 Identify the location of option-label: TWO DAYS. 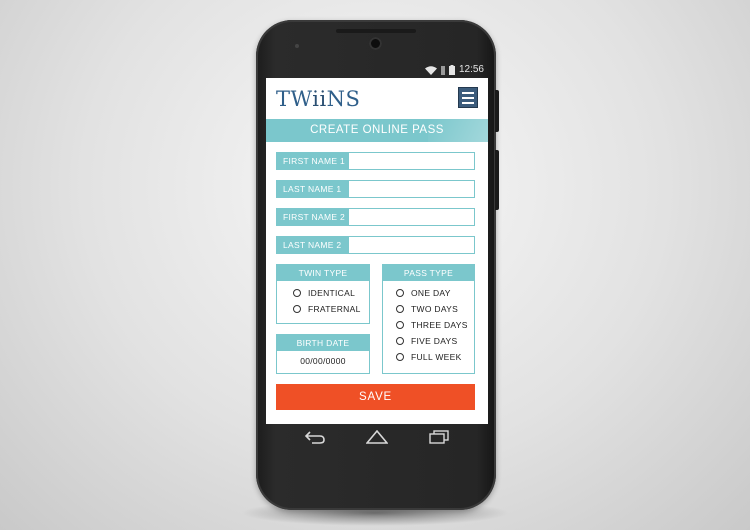
(435, 309).